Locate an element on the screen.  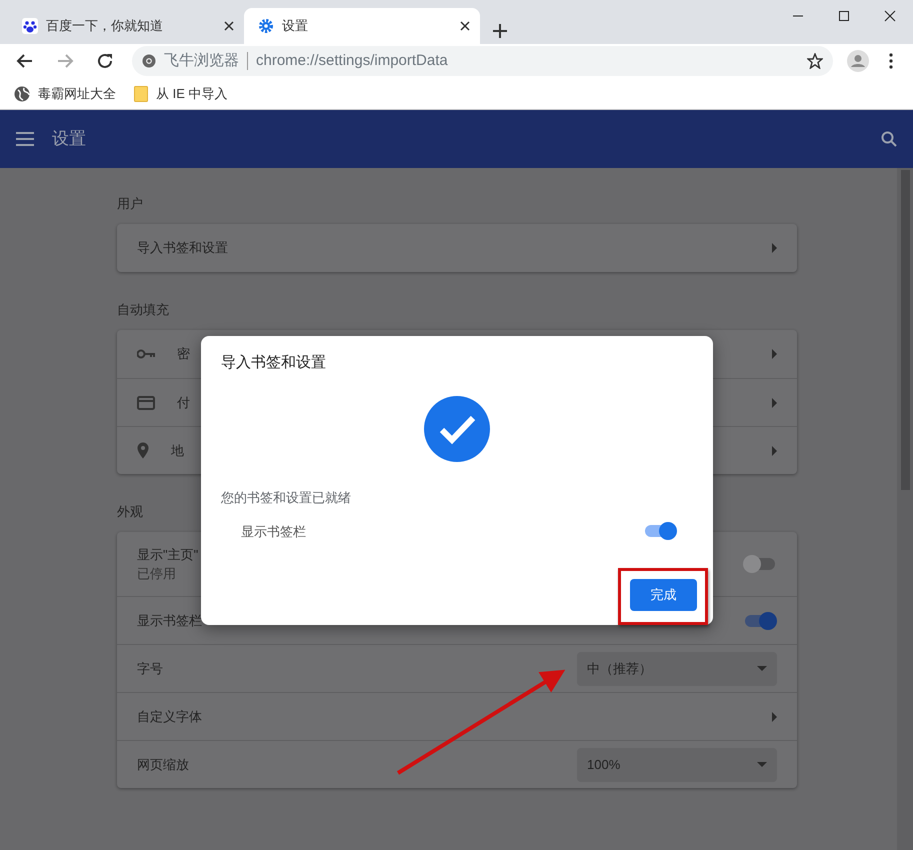
setting-label: 地 is located at coordinates (177, 450).